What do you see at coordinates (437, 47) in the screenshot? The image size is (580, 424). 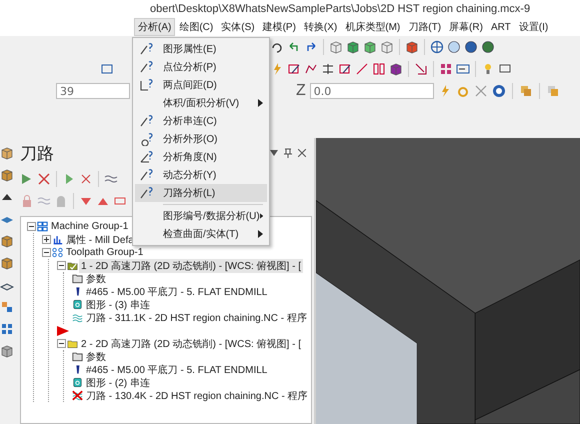 I see `globe-icon` at bounding box center [437, 47].